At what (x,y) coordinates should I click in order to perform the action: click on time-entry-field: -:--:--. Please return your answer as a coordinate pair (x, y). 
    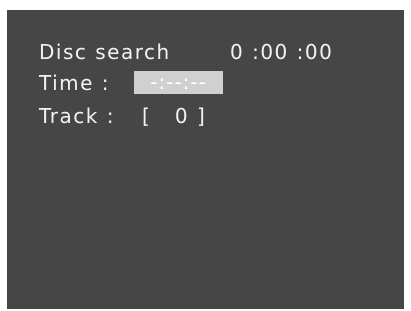
    Looking at the image, I should click on (178, 82).